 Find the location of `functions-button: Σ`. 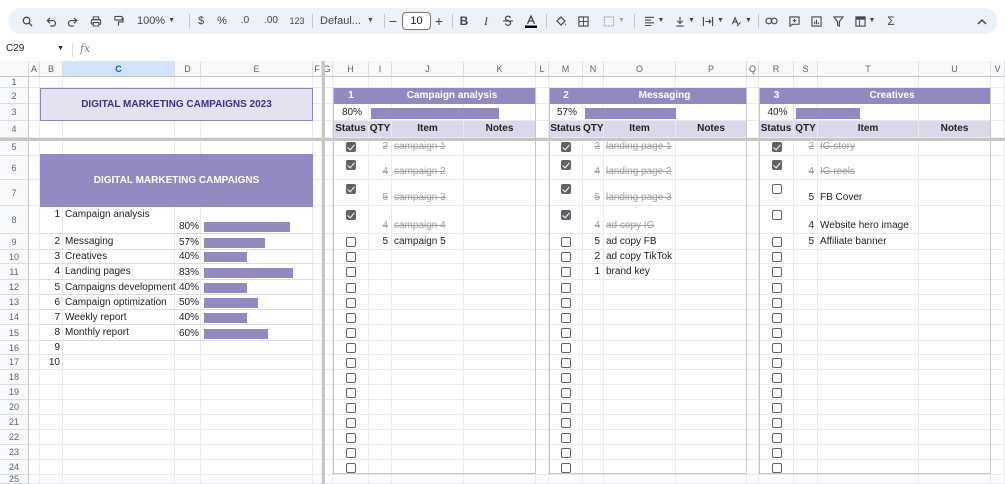

functions-button: Σ is located at coordinates (891, 21).